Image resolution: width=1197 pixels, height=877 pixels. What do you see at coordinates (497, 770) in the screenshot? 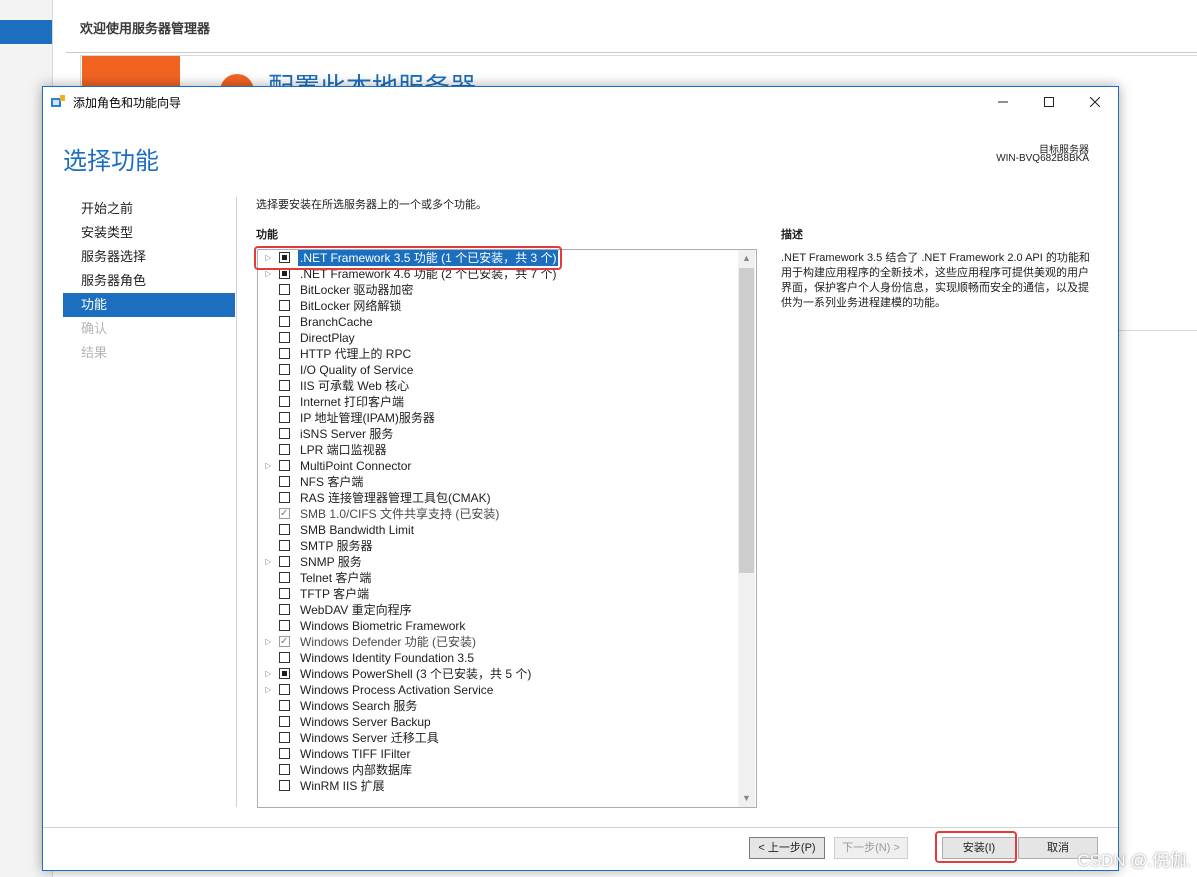
I see `feature-row: Windows 内部数据库` at bounding box center [497, 770].